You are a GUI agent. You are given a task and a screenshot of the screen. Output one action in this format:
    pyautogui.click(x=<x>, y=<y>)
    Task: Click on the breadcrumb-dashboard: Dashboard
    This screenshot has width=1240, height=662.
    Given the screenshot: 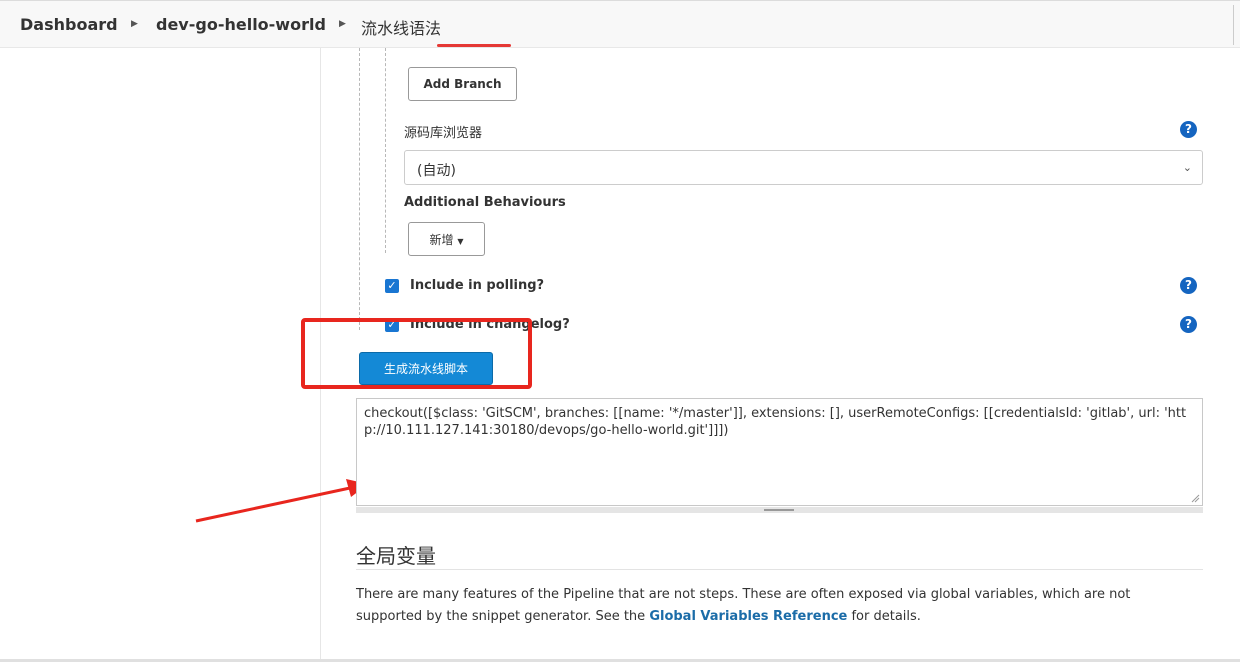 What is the action you would take?
    pyautogui.click(x=69, y=24)
    